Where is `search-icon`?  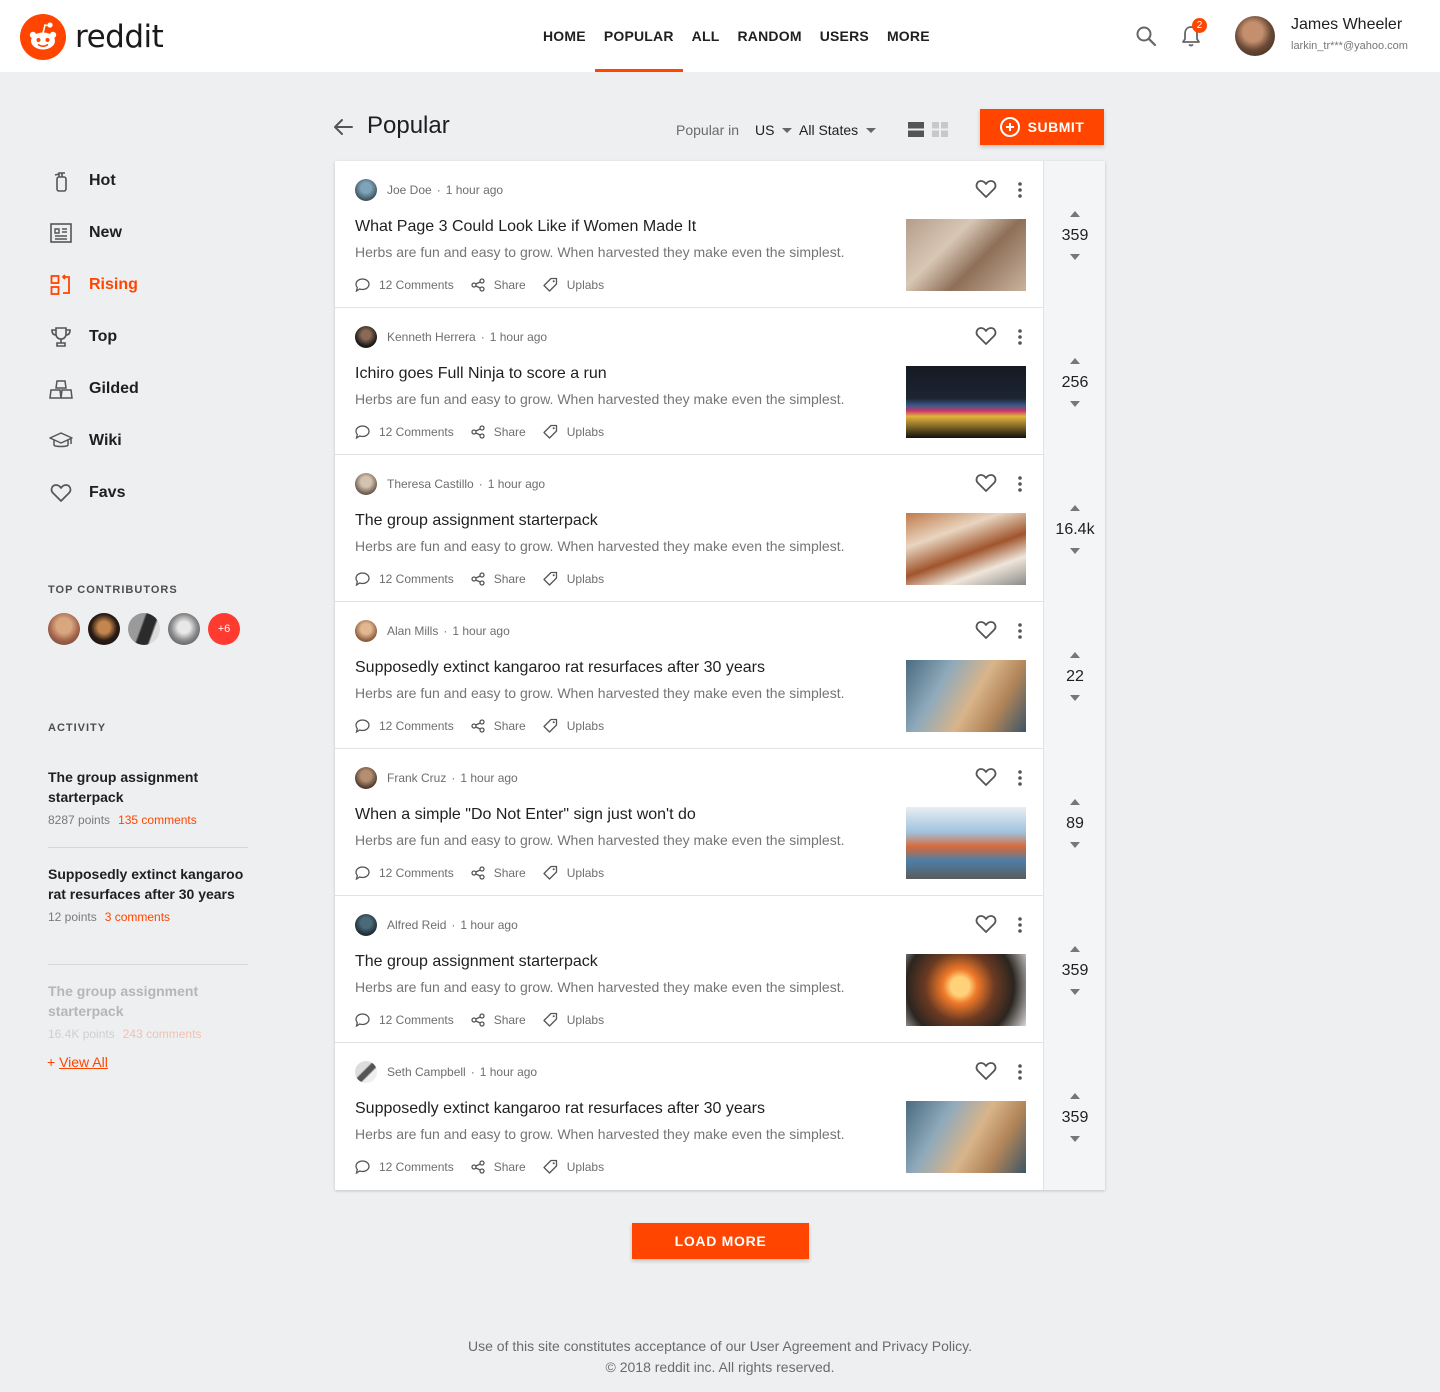
search-icon is located at coordinates (1146, 36).